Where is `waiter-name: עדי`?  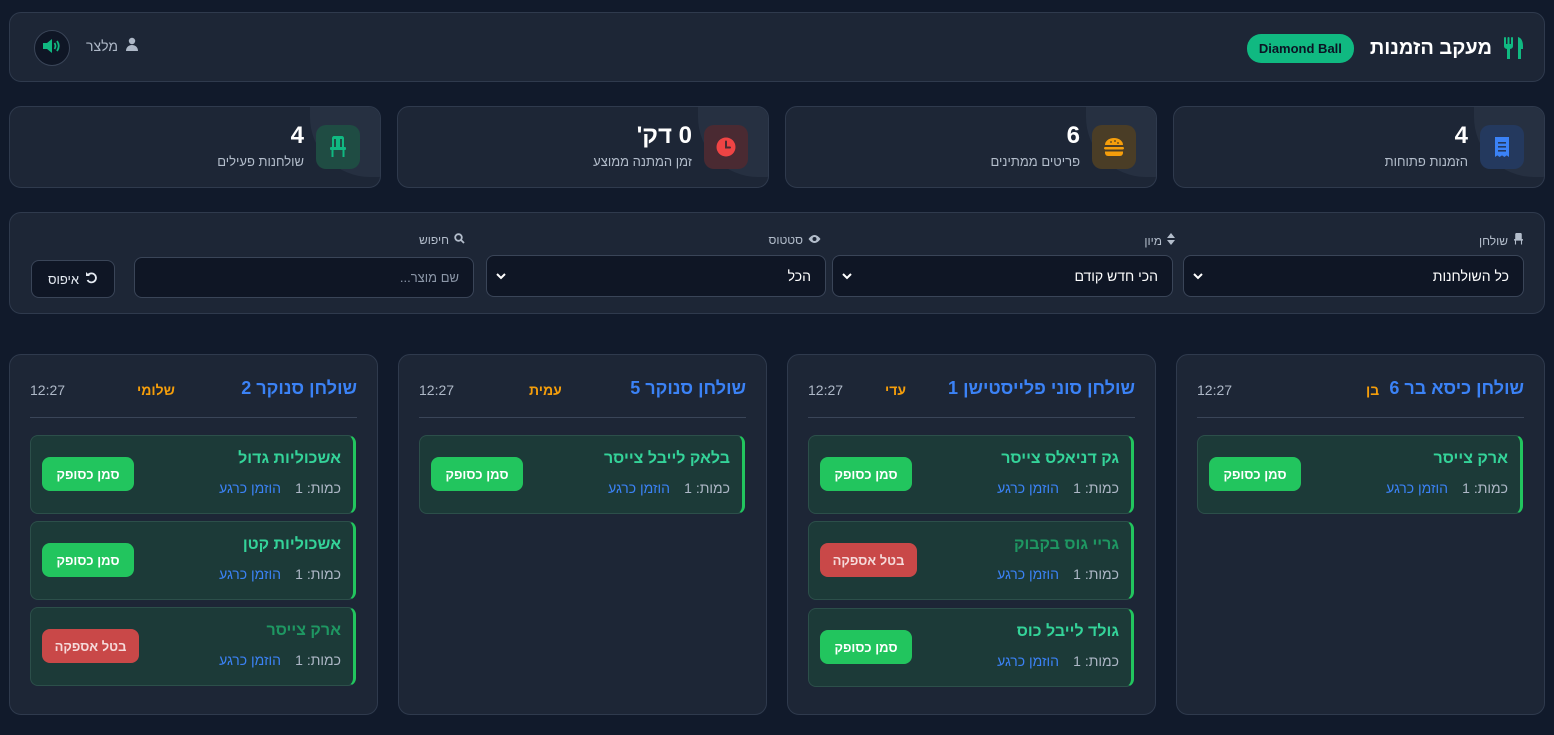 waiter-name: עדי is located at coordinates (896, 390).